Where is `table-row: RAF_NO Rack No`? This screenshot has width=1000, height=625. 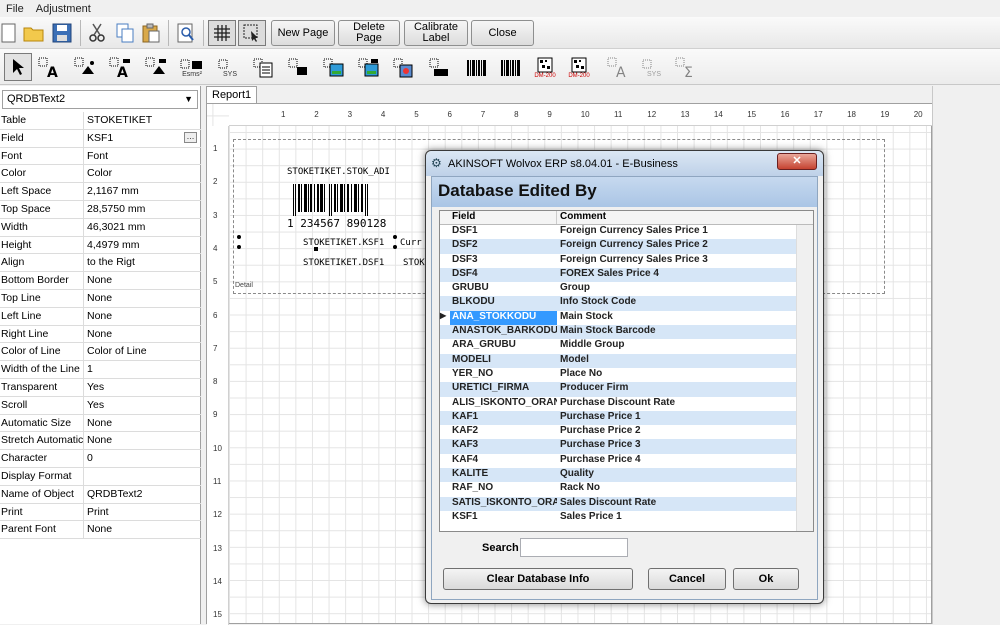
table-row: RAF_NO Rack No is located at coordinates (626, 489).